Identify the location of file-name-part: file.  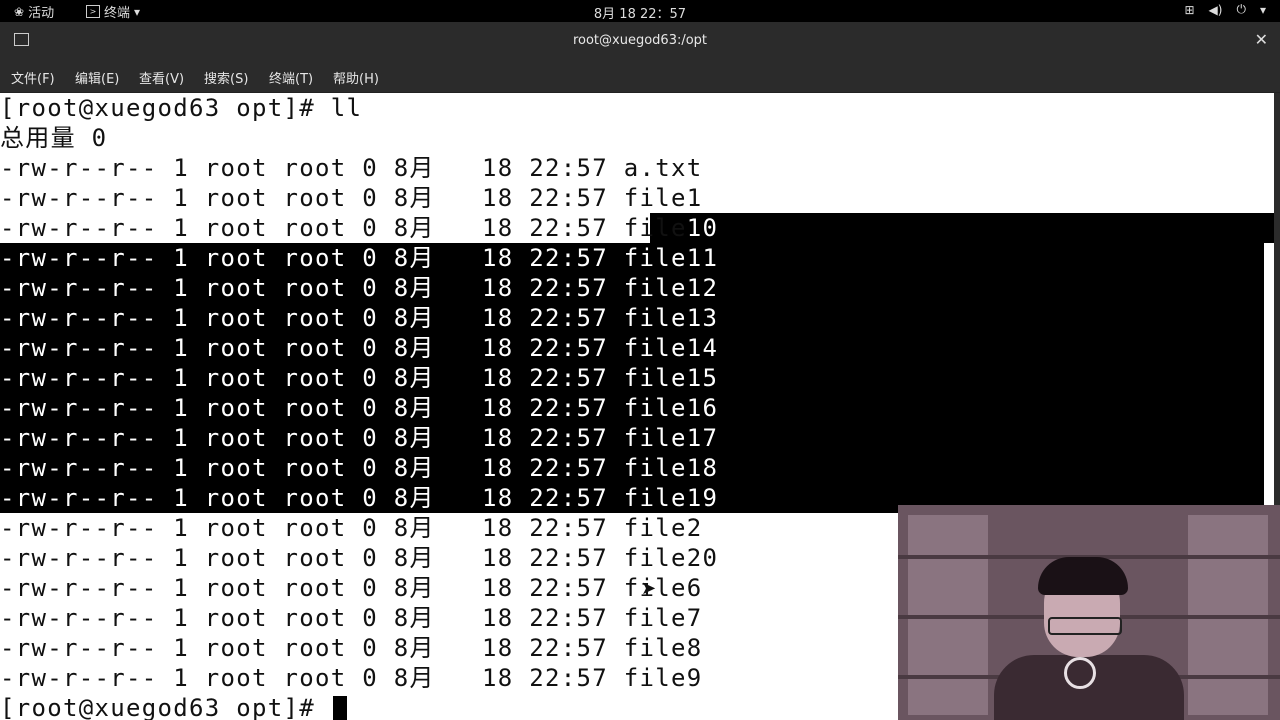
(655, 228).